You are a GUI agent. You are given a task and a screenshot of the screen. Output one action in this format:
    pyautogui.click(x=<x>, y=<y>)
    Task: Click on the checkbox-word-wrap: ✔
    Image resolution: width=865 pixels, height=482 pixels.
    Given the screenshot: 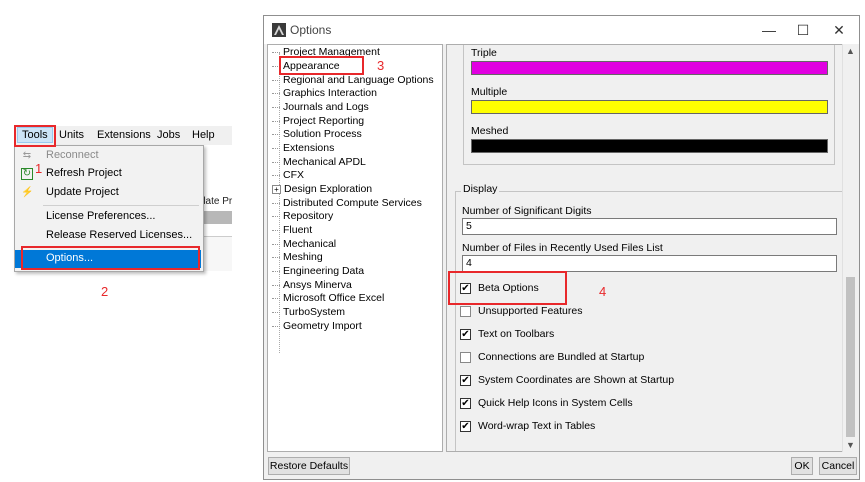 What is the action you would take?
    pyautogui.click(x=465, y=426)
    